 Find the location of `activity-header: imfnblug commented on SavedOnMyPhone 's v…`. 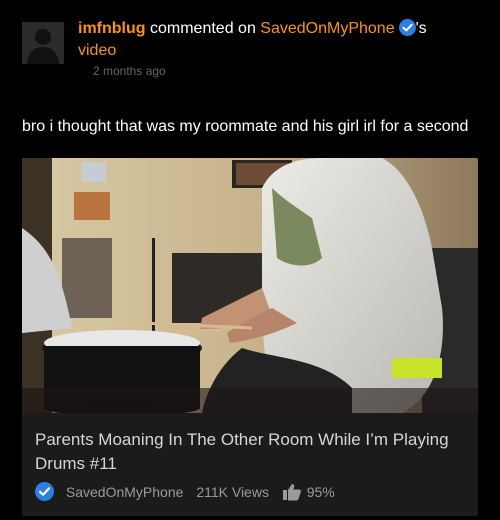

activity-header: imfnblug commented on SavedOnMyPhone 's v… is located at coordinates (278, 40).